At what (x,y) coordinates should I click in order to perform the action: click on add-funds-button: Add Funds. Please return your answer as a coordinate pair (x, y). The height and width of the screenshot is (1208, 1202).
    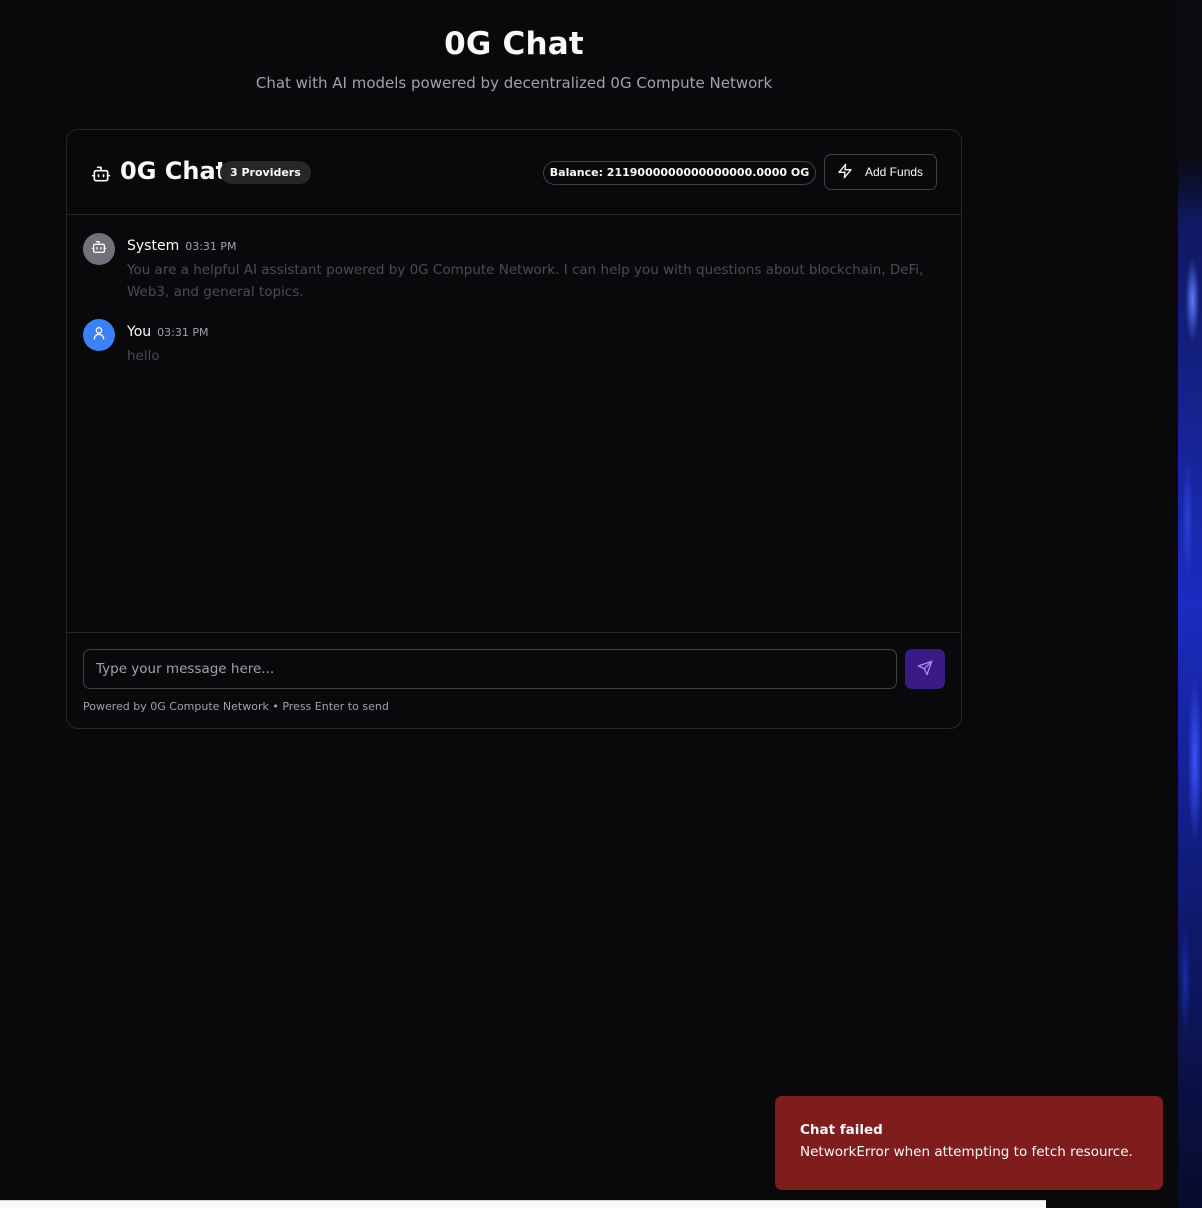
    Looking at the image, I should click on (880, 172).